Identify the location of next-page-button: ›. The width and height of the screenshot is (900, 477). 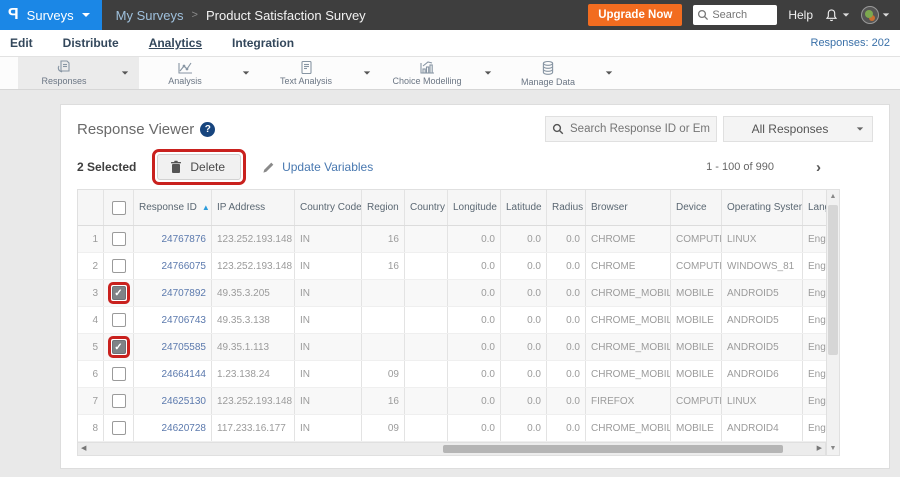
(818, 167).